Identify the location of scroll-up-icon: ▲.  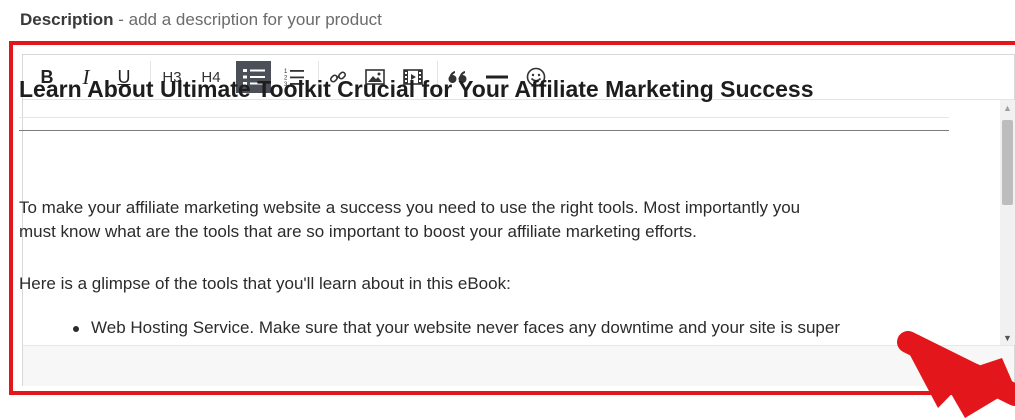
(1007, 107).